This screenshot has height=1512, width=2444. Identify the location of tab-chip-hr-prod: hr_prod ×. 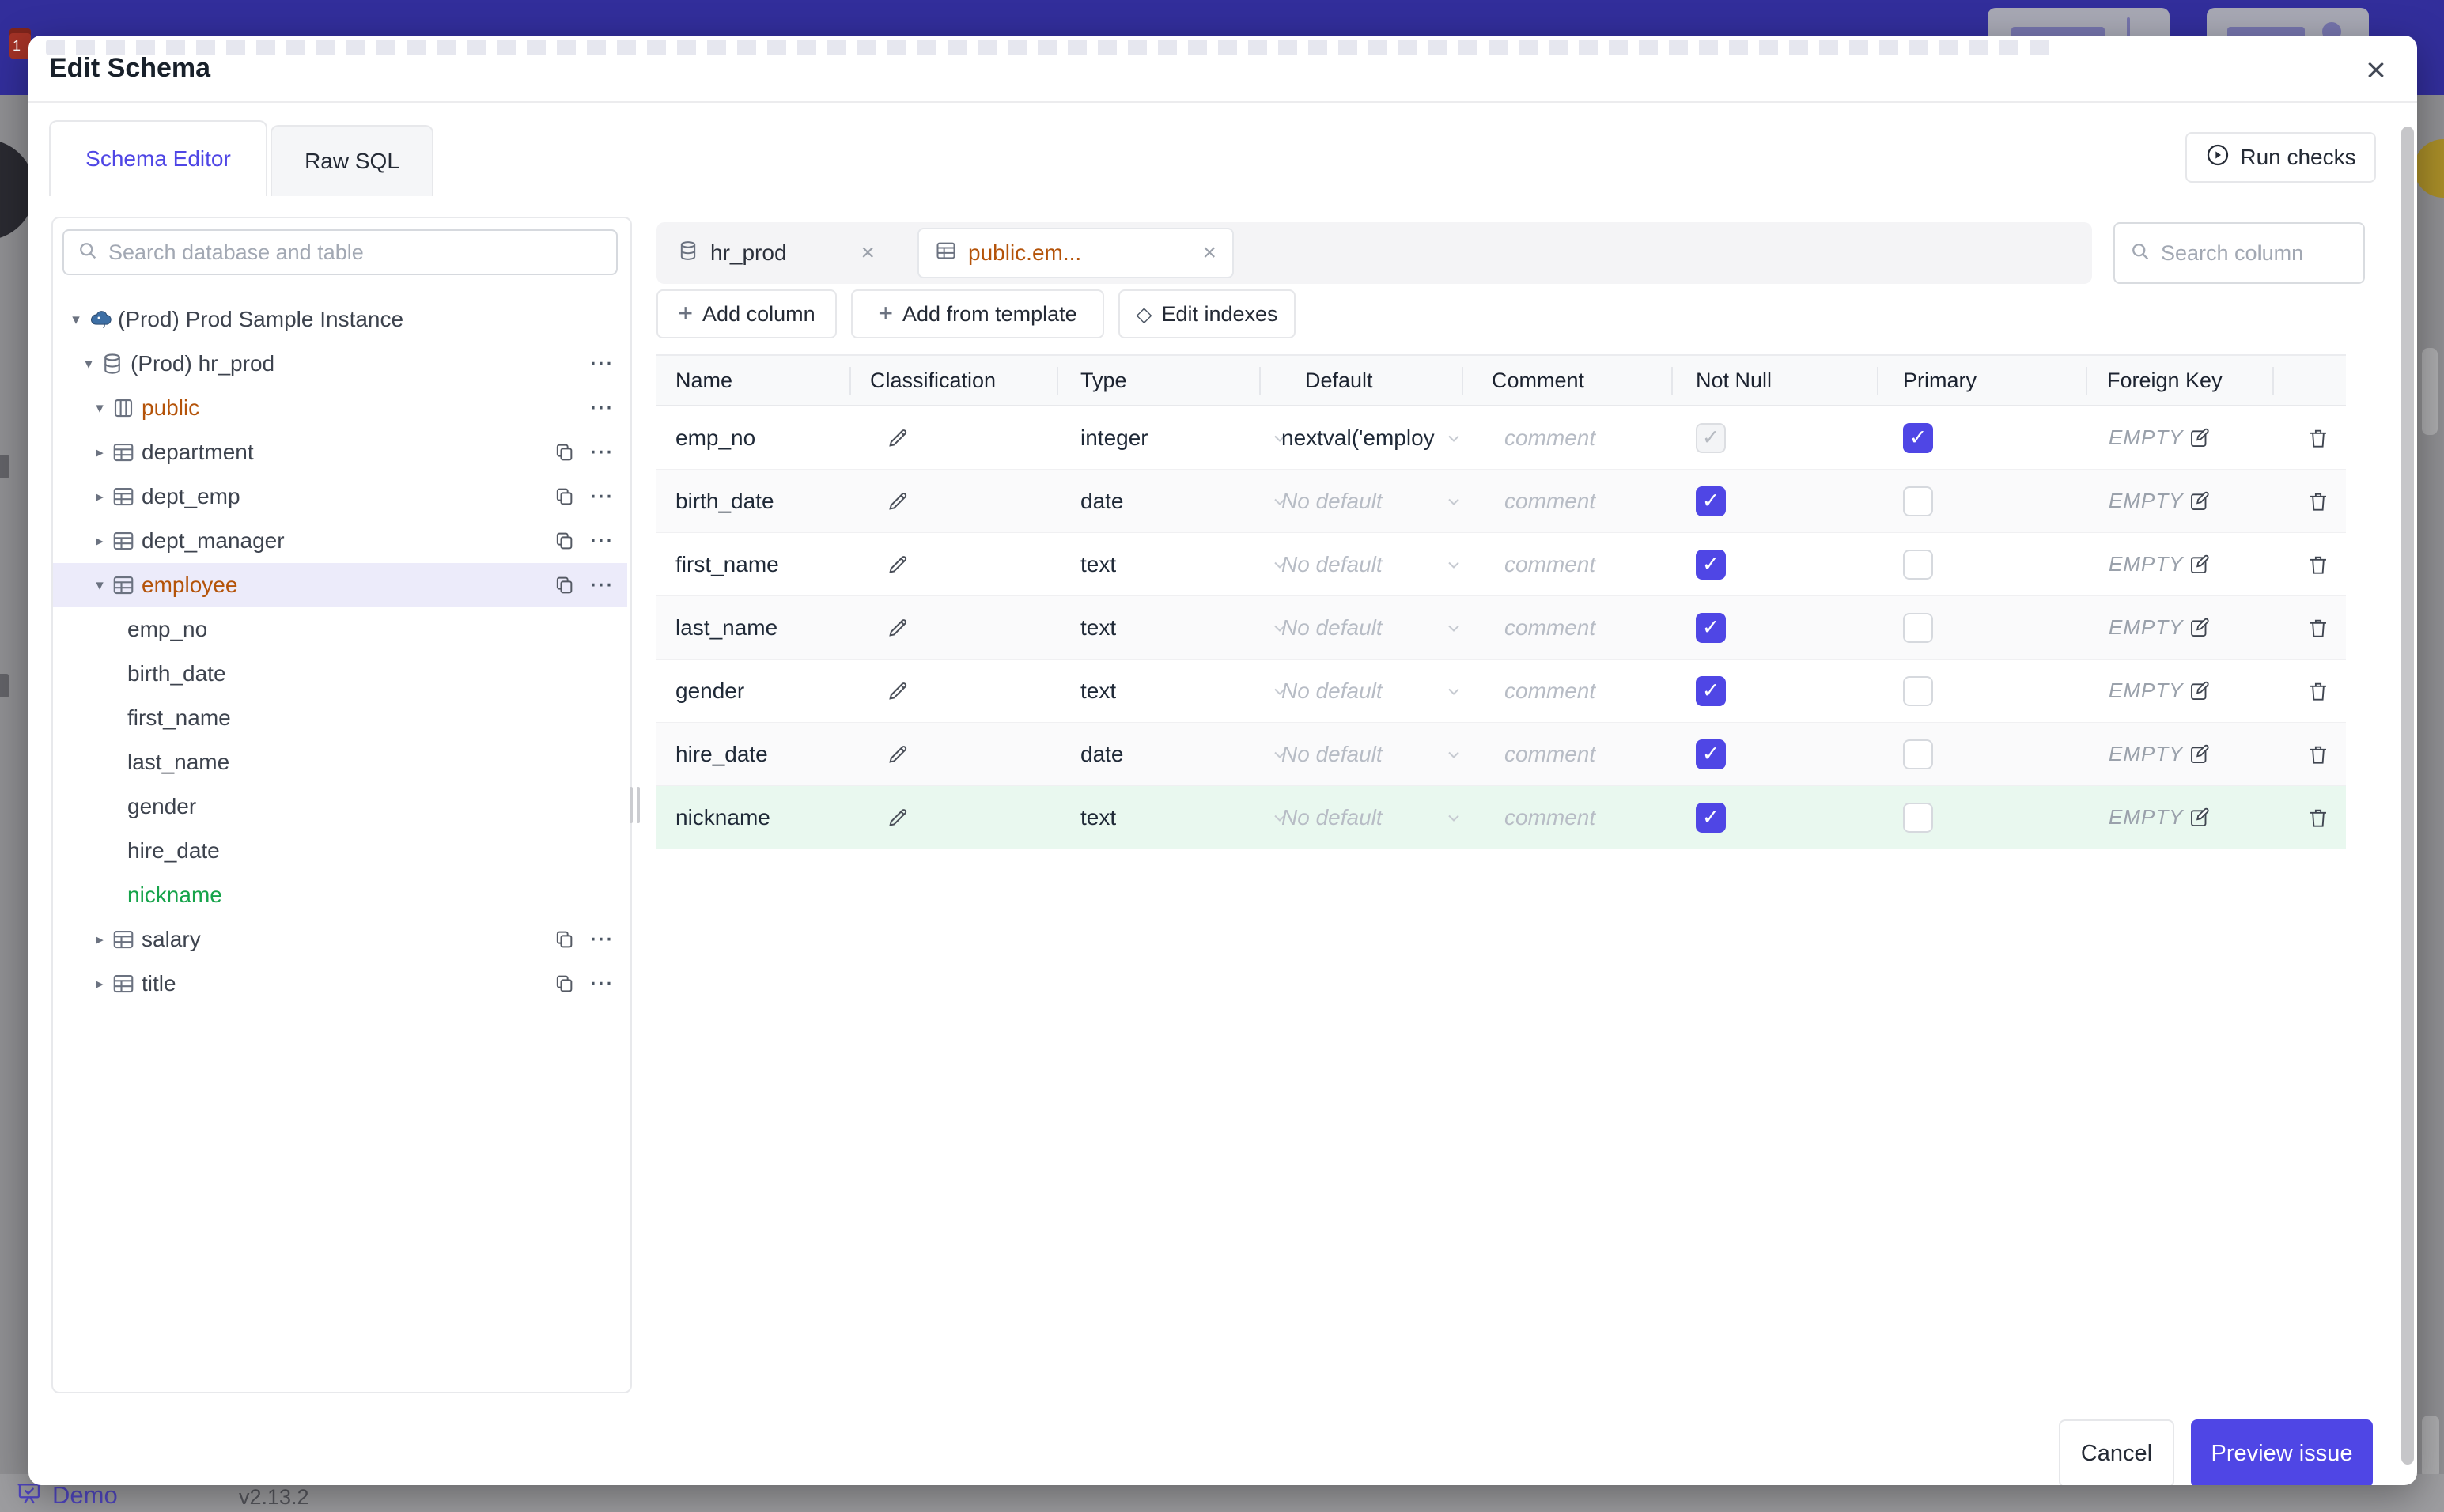
(776, 254).